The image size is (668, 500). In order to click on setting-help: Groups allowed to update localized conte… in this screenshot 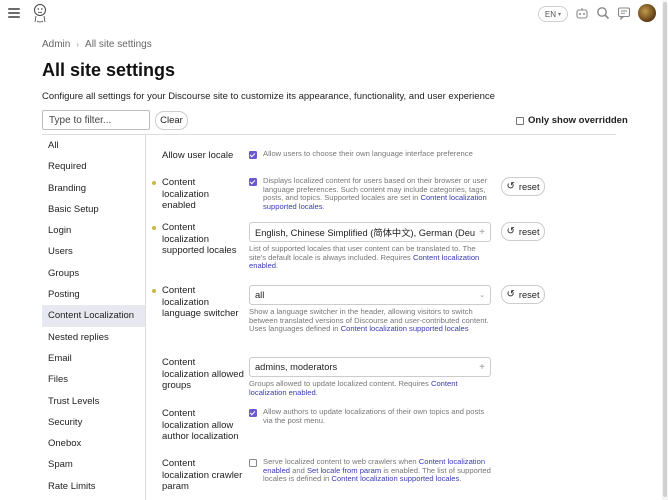, I will do `click(371, 388)`.